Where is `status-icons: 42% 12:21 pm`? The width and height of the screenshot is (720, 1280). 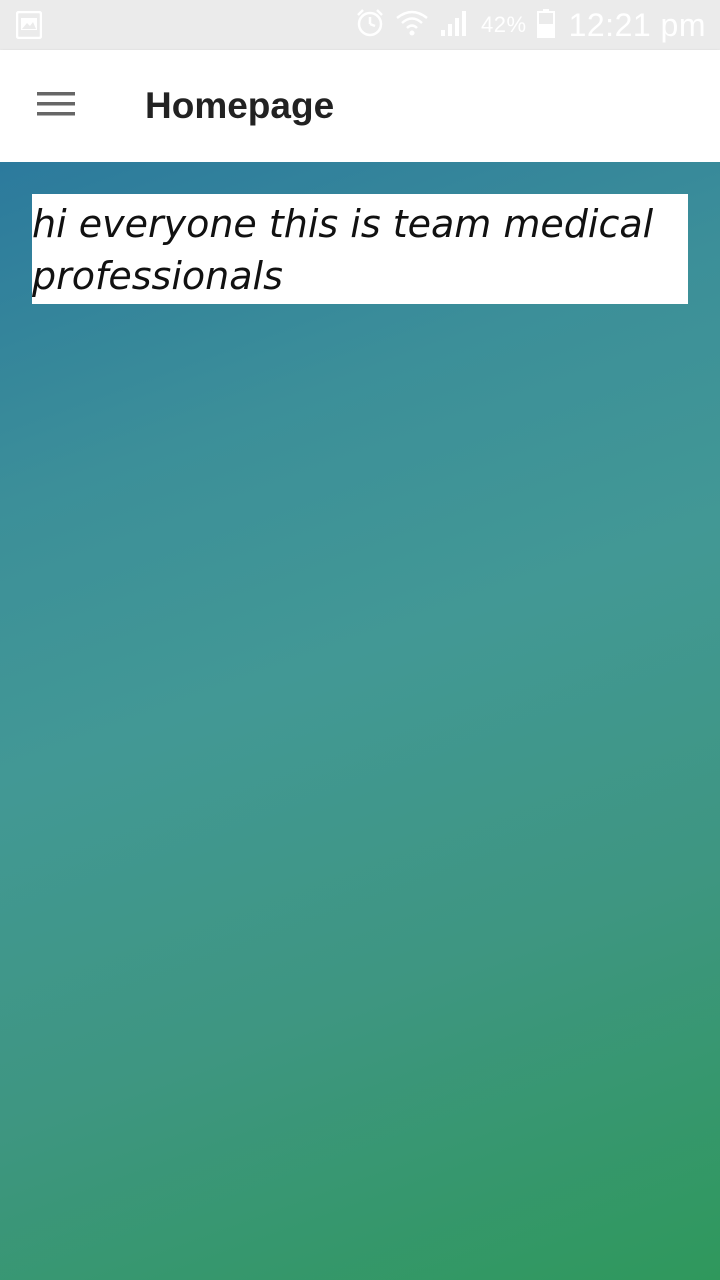
status-icons: 42% 12:21 pm is located at coordinates (530, 25).